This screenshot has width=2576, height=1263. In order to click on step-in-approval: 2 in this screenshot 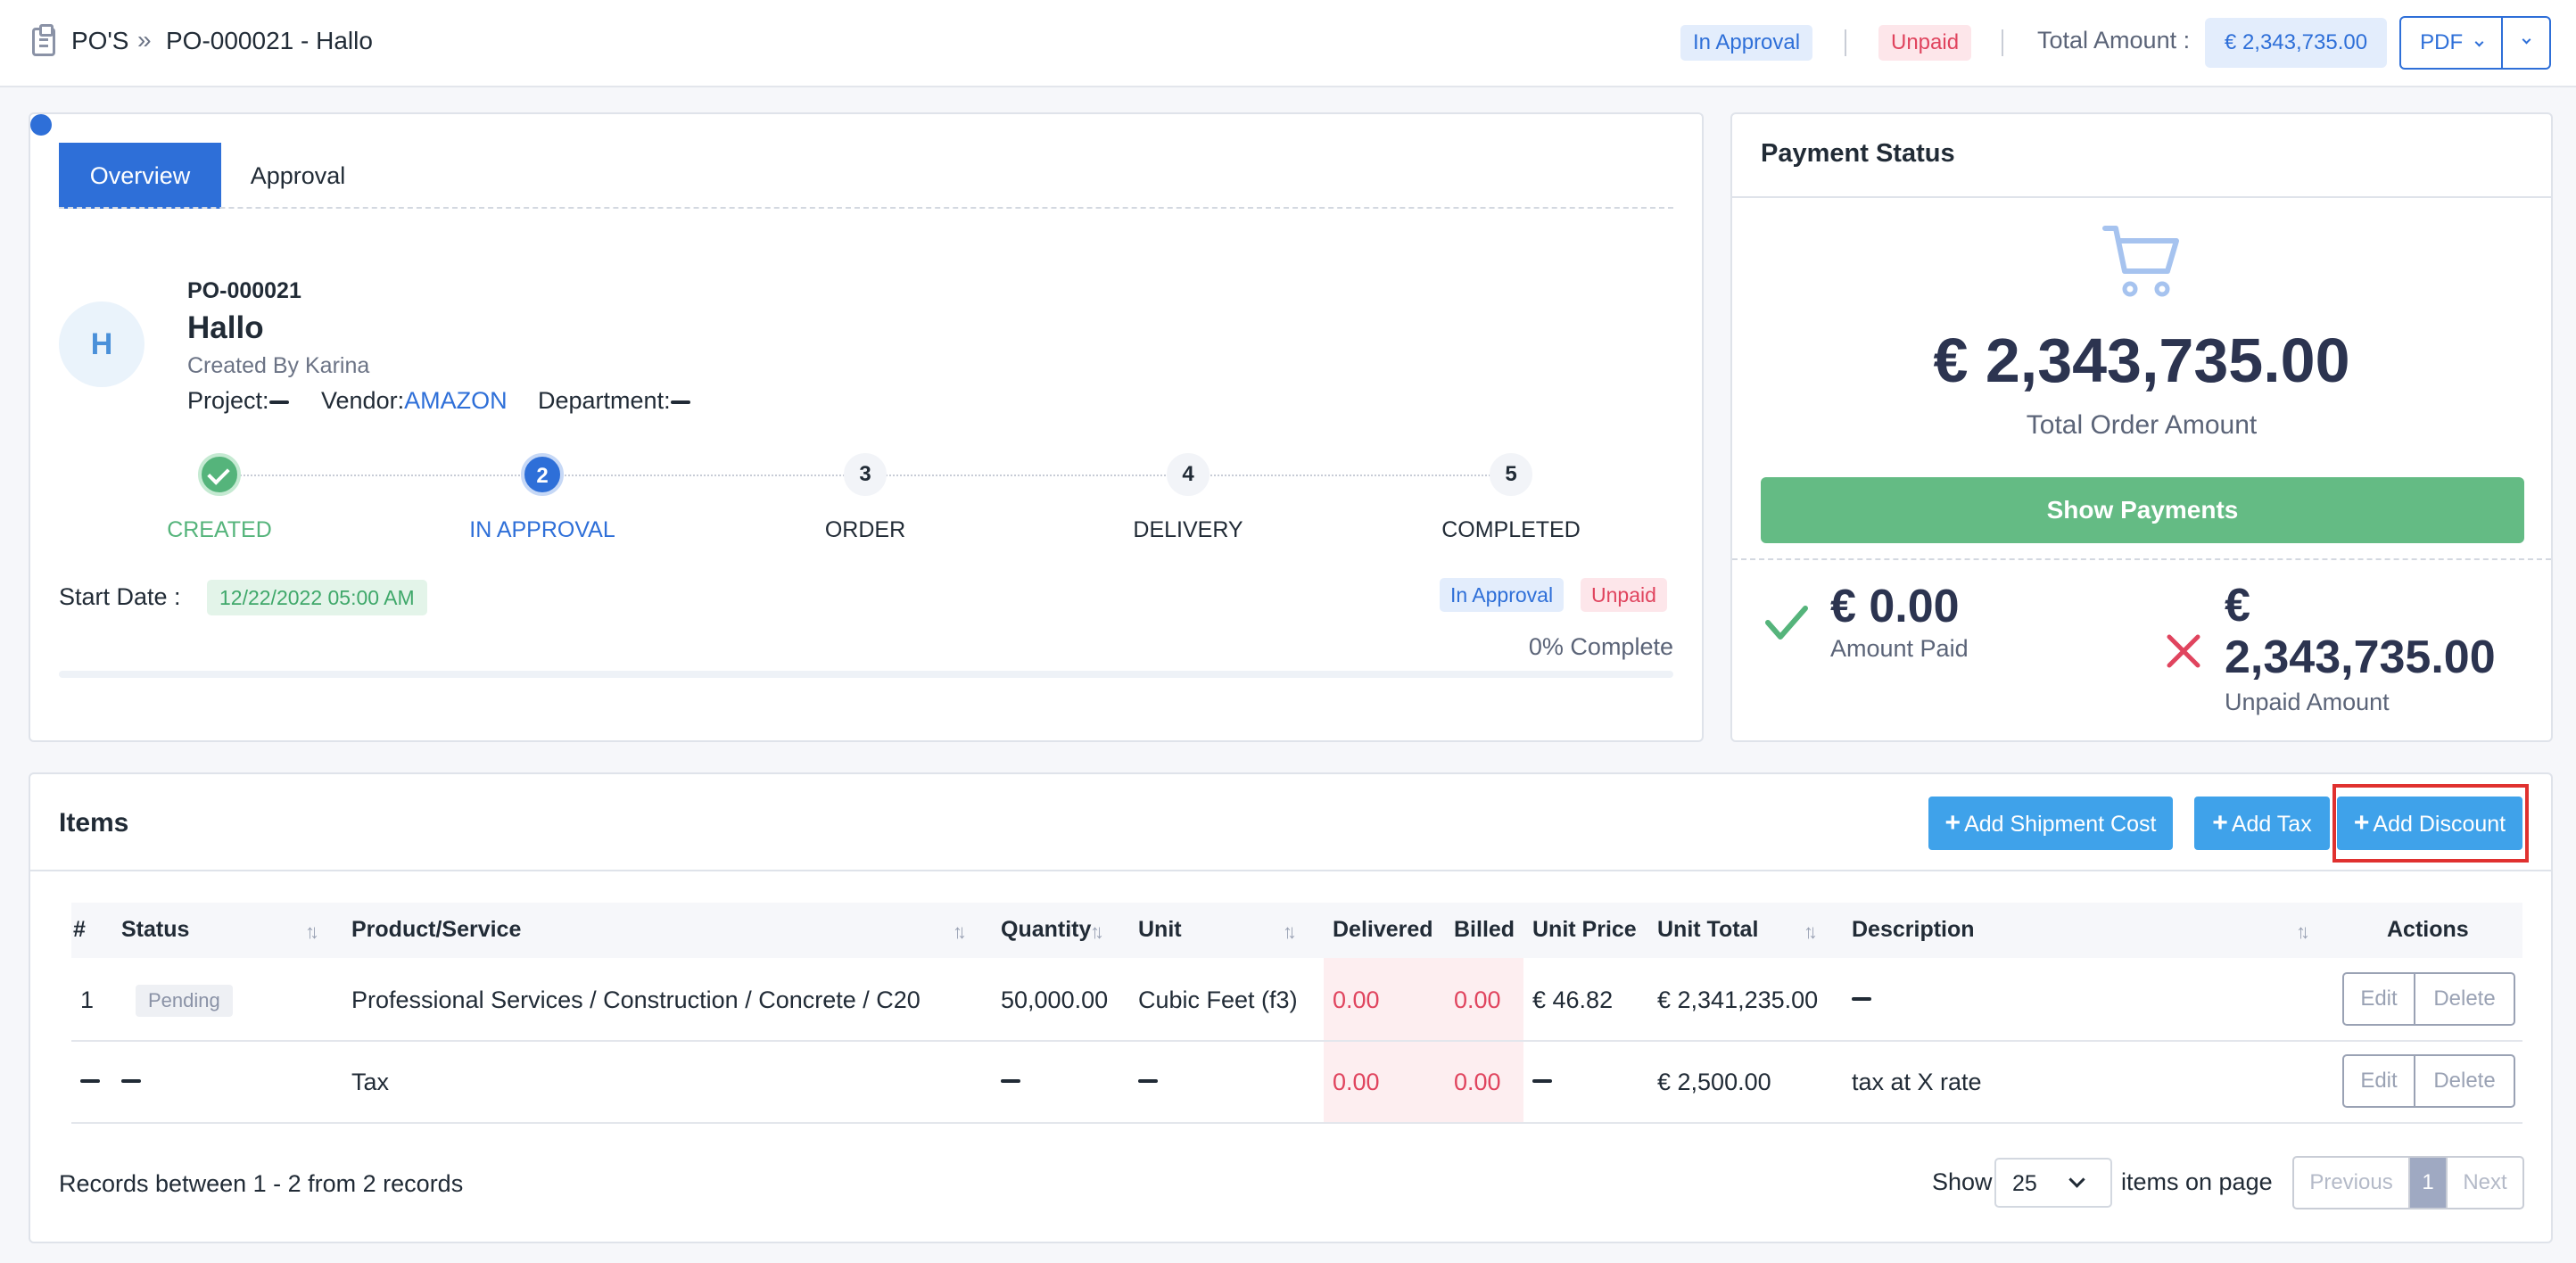, I will do `click(543, 474)`.